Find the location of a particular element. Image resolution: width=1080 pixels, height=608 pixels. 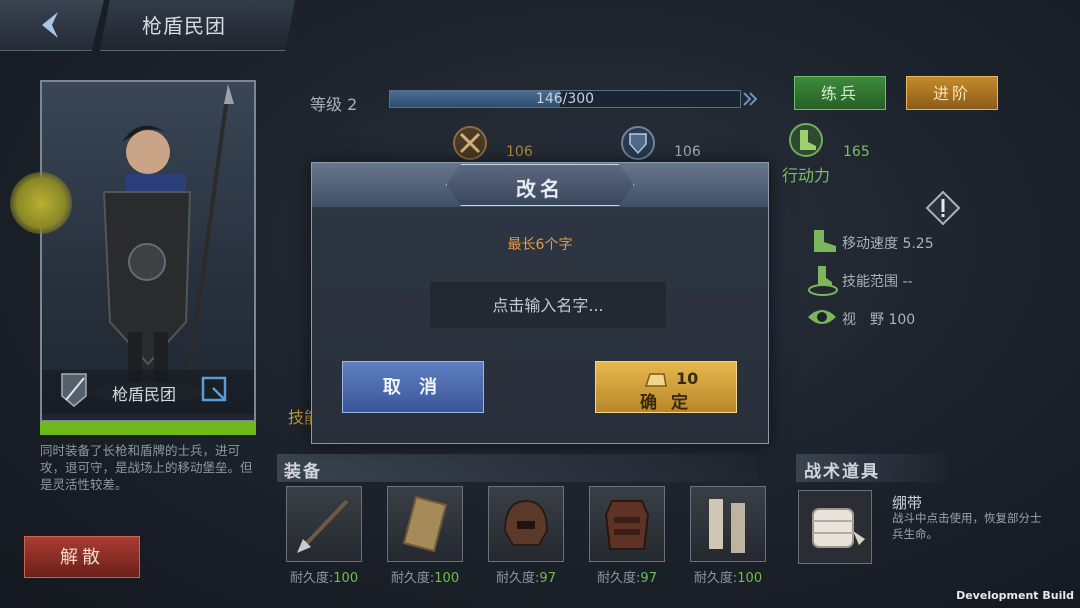

confirm-label: 确 定 is located at coordinates (666, 403).